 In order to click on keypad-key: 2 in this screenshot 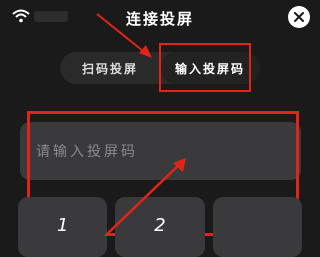, I will do `click(160, 227)`.